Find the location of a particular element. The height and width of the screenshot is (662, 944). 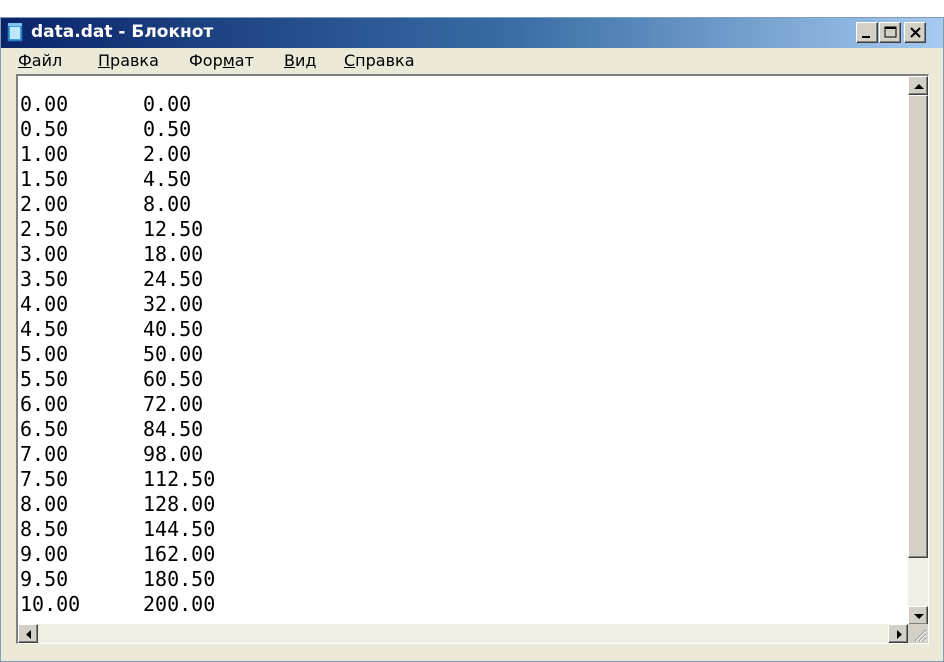

arrow-left-icon is located at coordinates (28, 634).